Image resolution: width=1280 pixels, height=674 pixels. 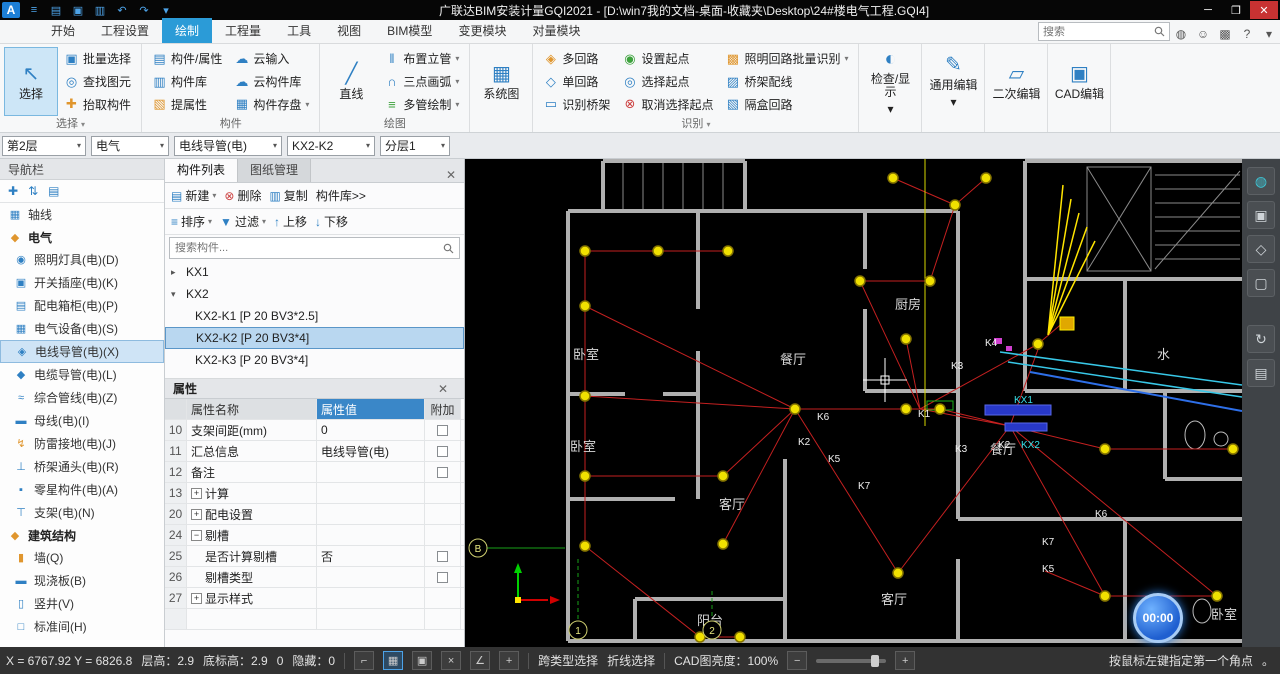 What do you see at coordinates (228, 145) in the screenshot?
I see `component-type-dropdown: 电线导管(电) ▾` at bounding box center [228, 145].